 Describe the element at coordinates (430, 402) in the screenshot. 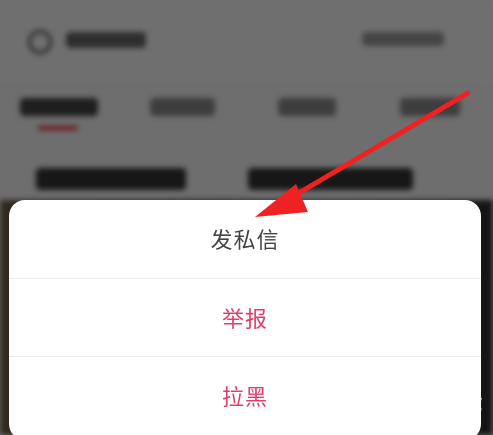

I see `watermark-brand: Baidu经验` at that location.